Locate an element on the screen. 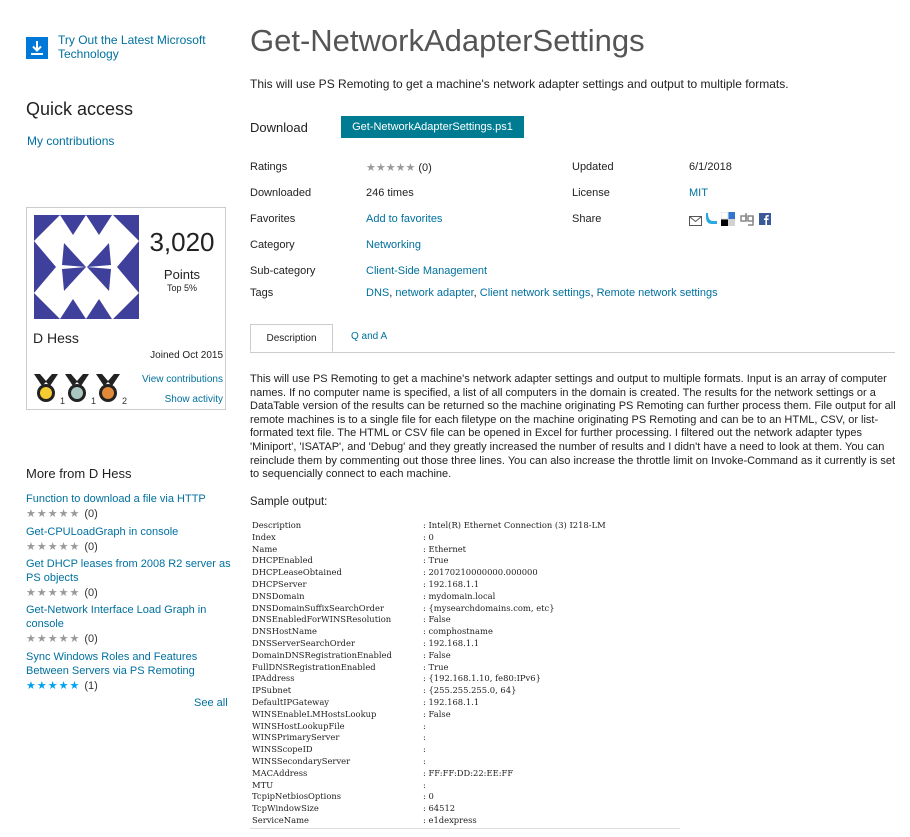 This screenshot has height=837, width=910. promo-banner: Try Out the Latest Microsoft Technology is located at coordinates (126, 48).